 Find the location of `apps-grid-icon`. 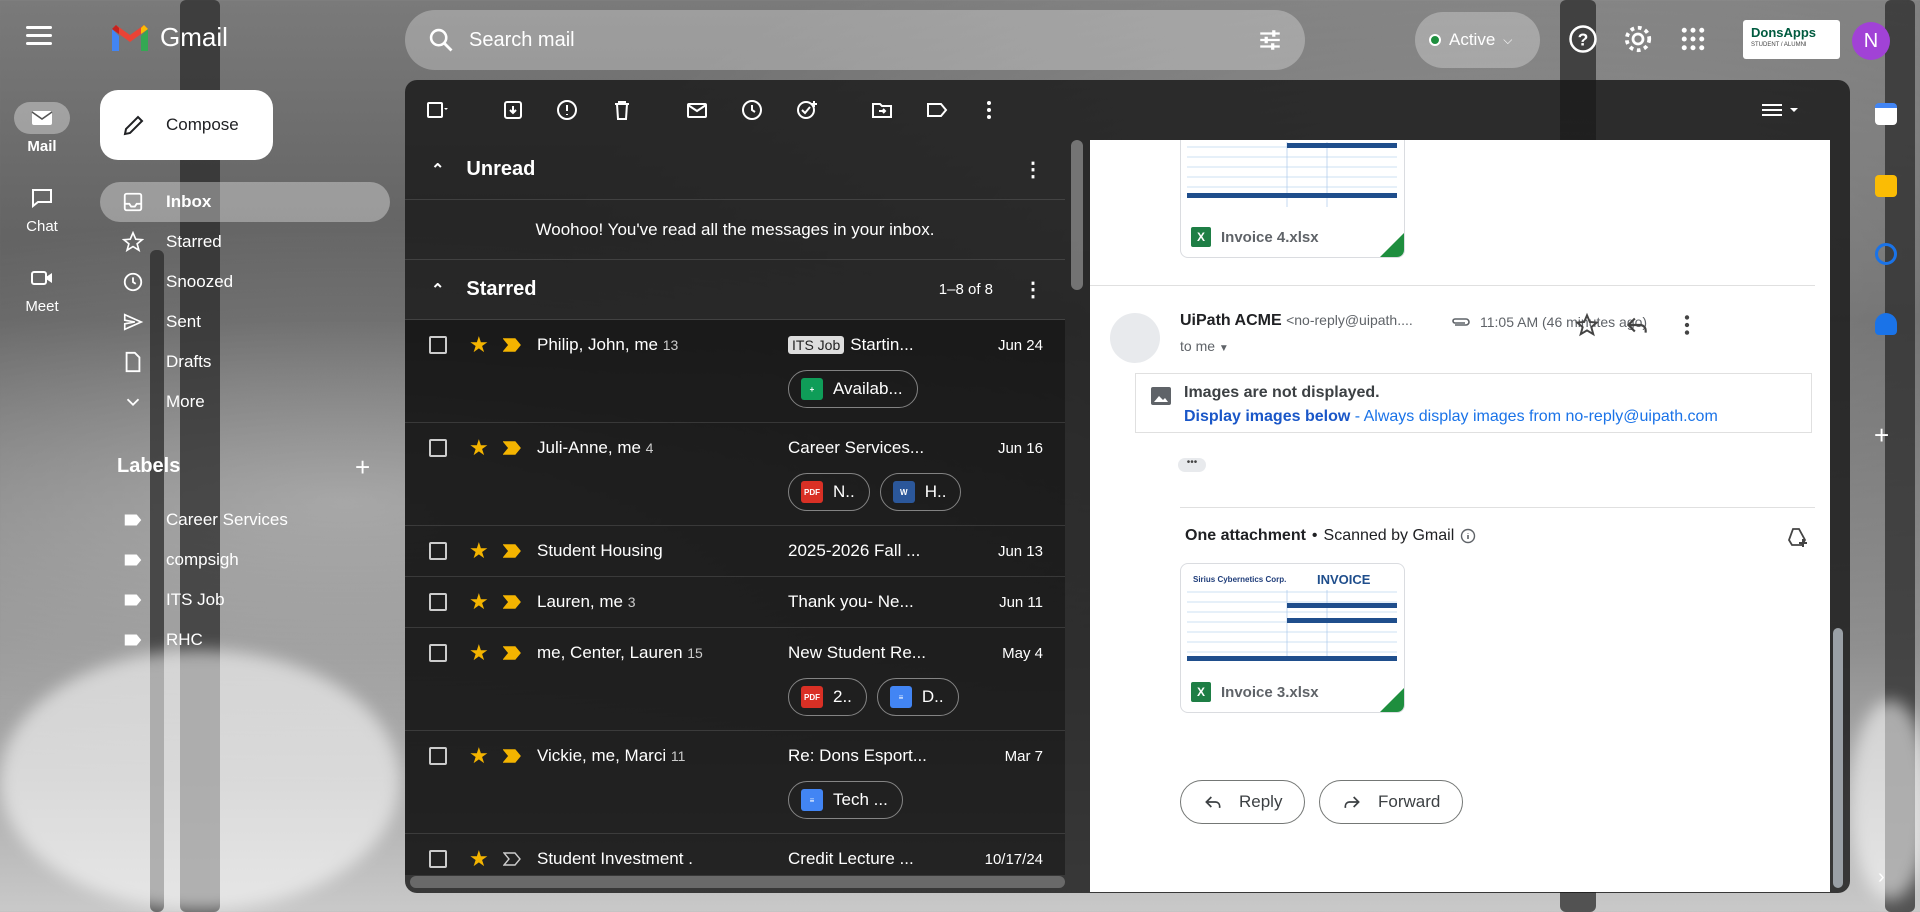

apps-grid-icon is located at coordinates (1693, 39).